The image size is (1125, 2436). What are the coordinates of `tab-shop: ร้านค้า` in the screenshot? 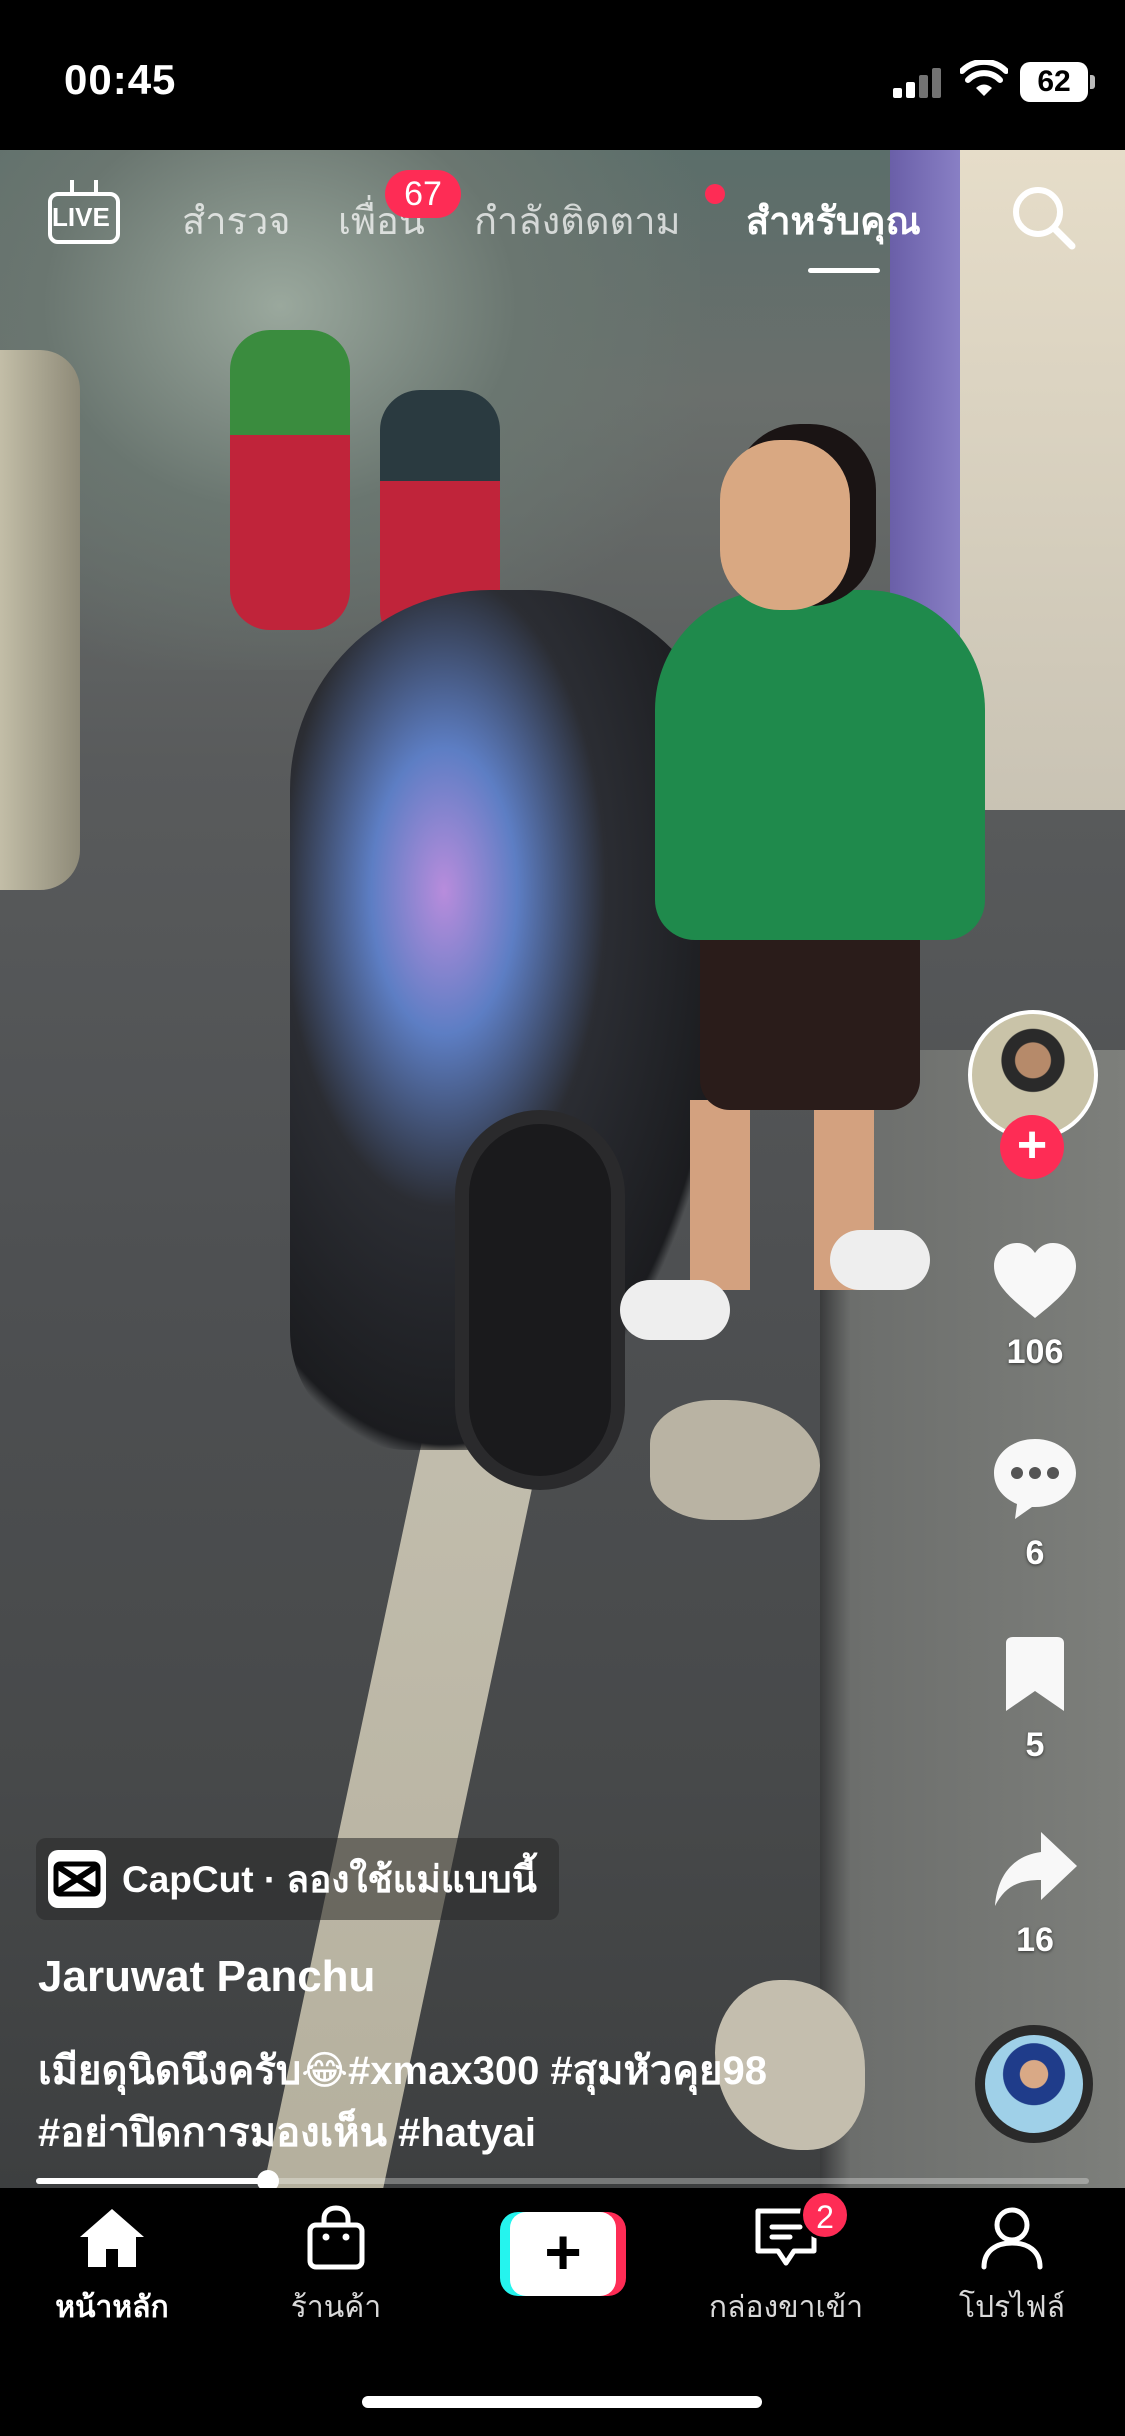 It's located at (336, 2268).